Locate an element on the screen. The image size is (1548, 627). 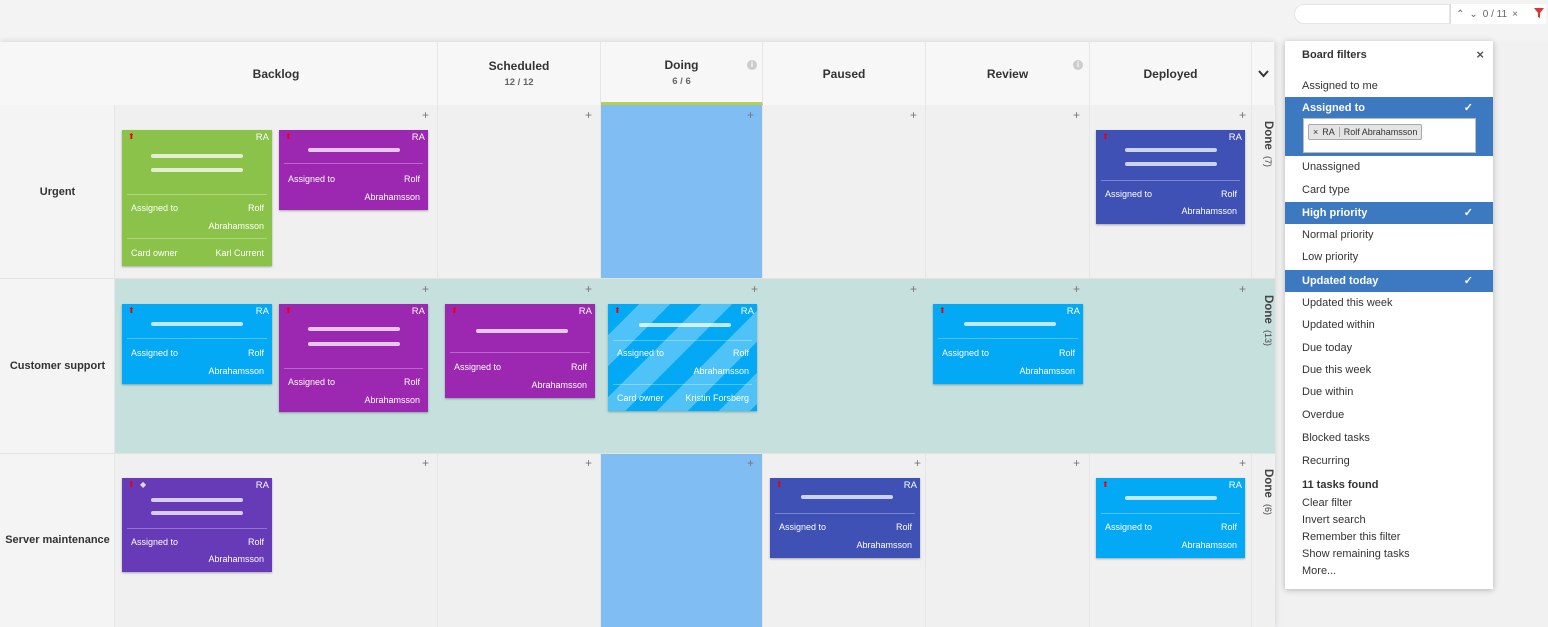
filter-high-priority: High priority ✓ is located at coordinates (1389, 213).